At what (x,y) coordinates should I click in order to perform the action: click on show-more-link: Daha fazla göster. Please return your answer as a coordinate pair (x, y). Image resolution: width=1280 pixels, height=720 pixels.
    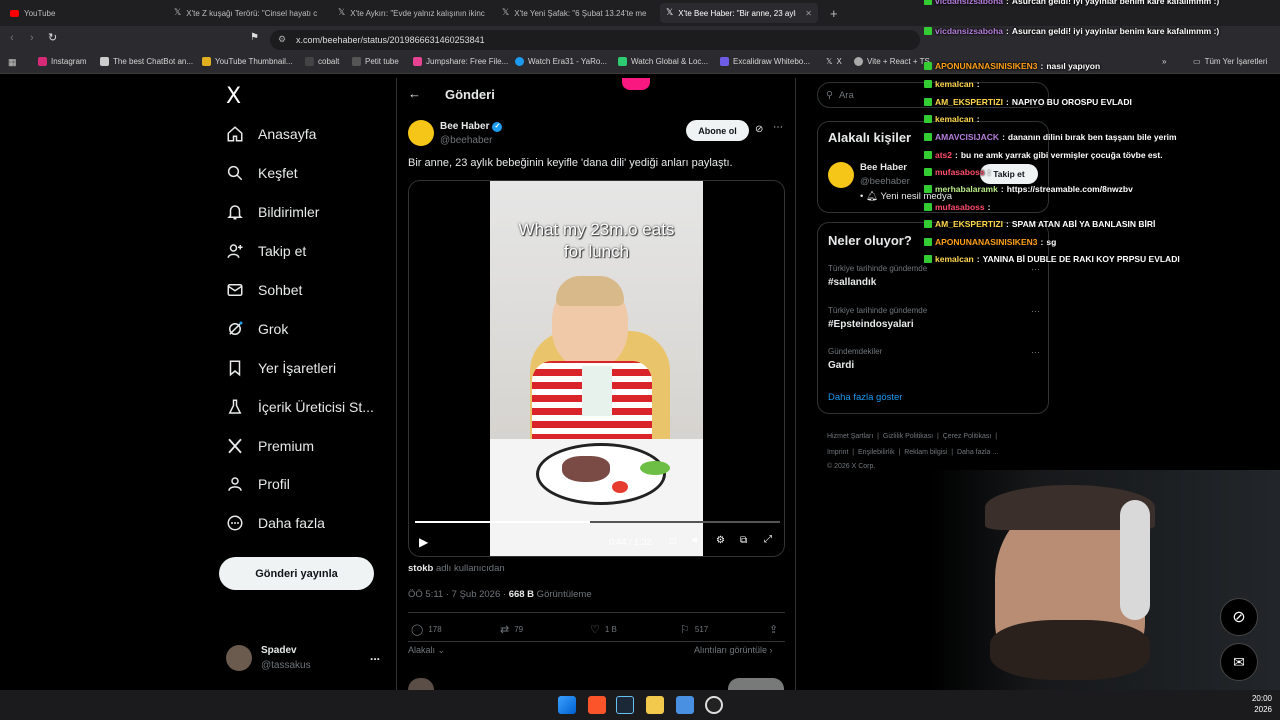
    Looking at the image, I should click on (865, 397).